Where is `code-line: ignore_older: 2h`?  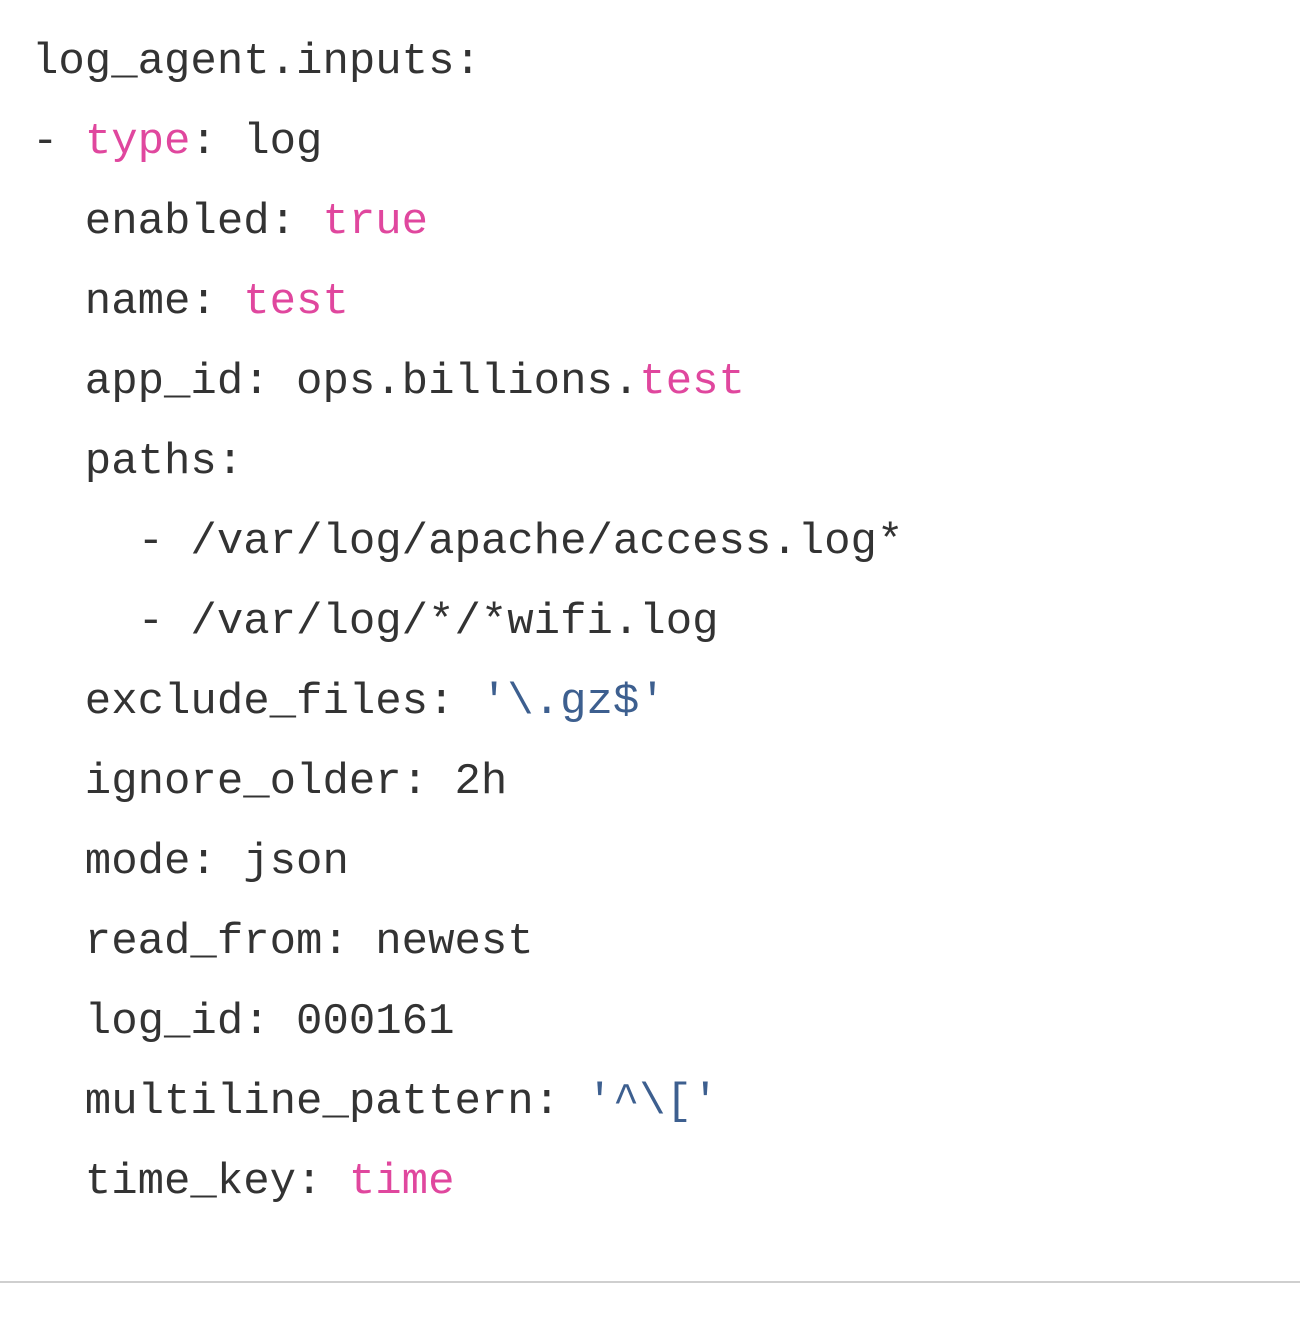
code-line: ignore_older: 2h is located at coordinates (657, 782).